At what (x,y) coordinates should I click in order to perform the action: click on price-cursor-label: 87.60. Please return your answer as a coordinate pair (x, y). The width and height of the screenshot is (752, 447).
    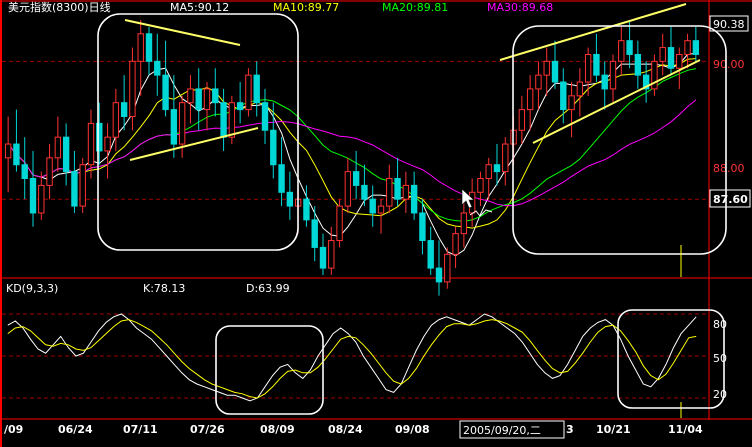
    Looking at the image, I should click on (730, 199).